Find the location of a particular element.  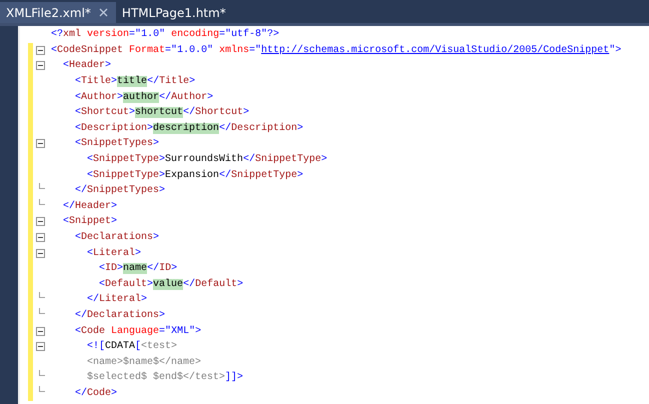

code-line: </Code> is located at coordinates (96, 393).